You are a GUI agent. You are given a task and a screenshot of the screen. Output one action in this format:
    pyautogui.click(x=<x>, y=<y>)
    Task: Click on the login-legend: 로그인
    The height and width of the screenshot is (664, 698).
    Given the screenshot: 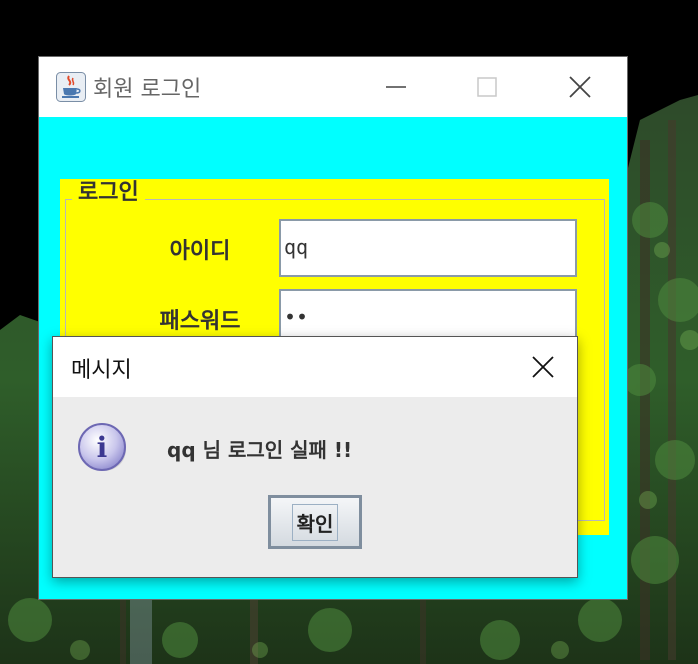 What is the action you would take?
    pyautogui.click(x=108, y=193)
    